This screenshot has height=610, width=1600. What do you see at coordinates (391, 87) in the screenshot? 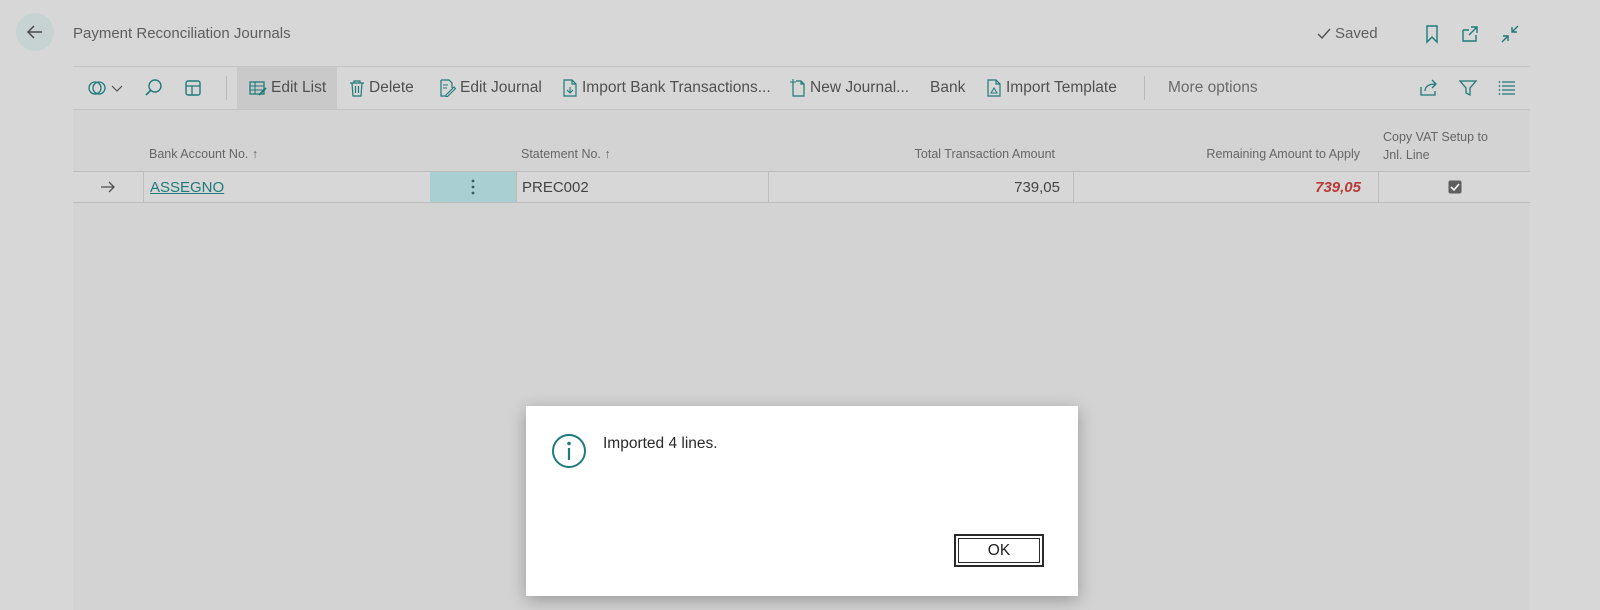
I see `delete-label: Delete` at bounding box center [391, 87].